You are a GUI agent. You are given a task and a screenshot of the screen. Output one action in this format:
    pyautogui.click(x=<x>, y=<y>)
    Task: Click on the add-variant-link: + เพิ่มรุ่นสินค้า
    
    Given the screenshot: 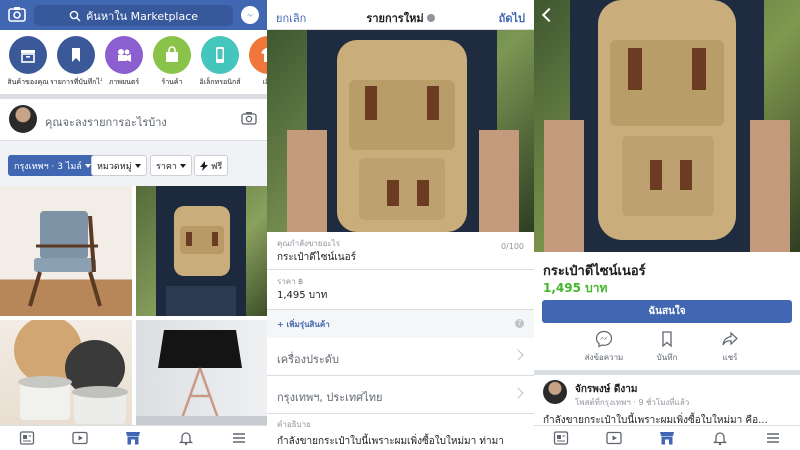 What is the action you would take?
    pyautogui.click(x=303, y=324)
    